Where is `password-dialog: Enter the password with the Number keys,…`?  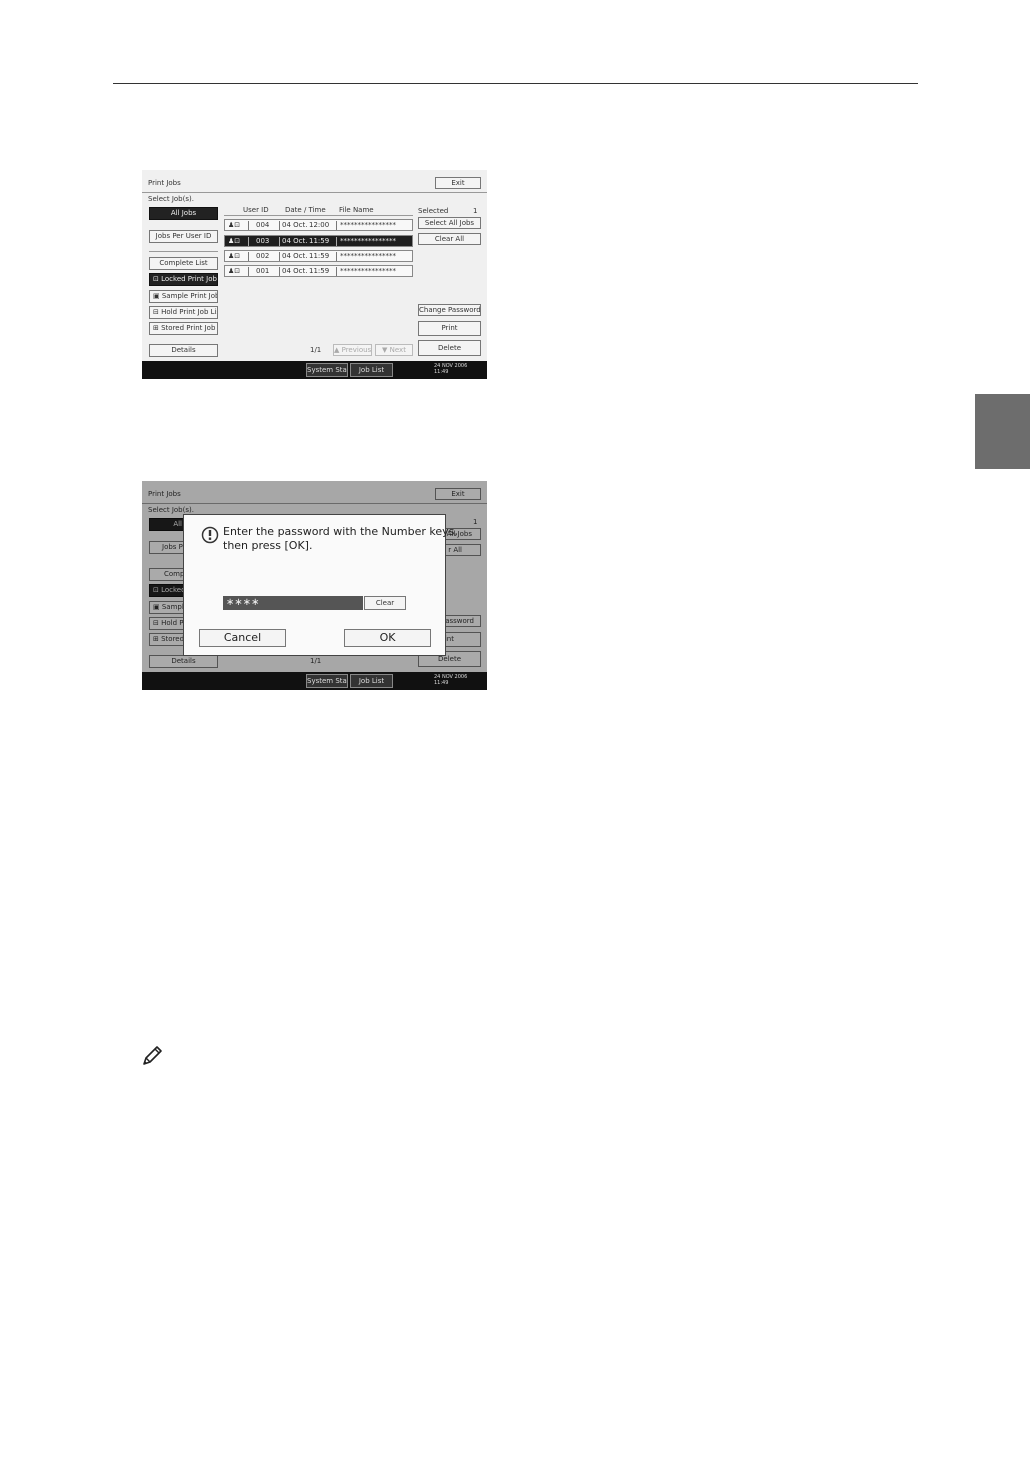 password-dialog: Enter the password with the Number keys,… is located at coordinates (320, 585).